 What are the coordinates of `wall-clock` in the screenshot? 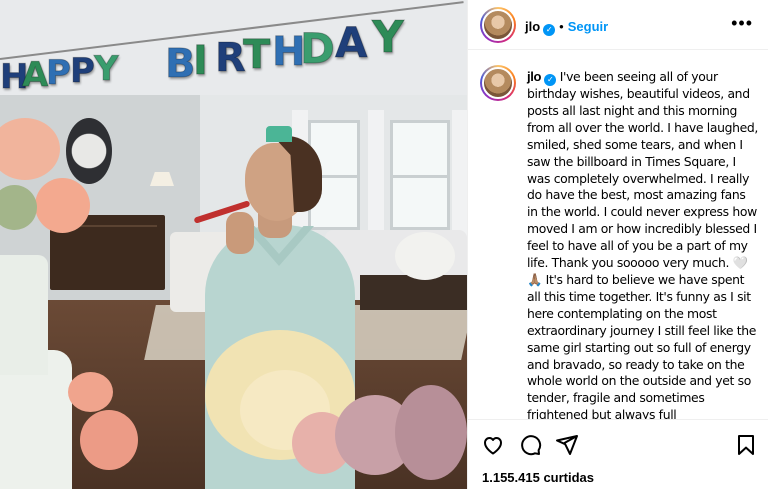 It's located at (89, 151).